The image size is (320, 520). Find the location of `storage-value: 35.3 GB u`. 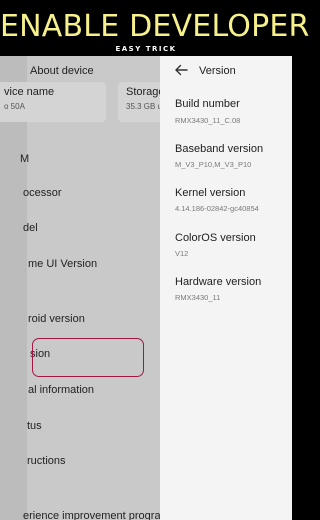

storage-value: 35.3 GB u is located at coordinates (143, 106).